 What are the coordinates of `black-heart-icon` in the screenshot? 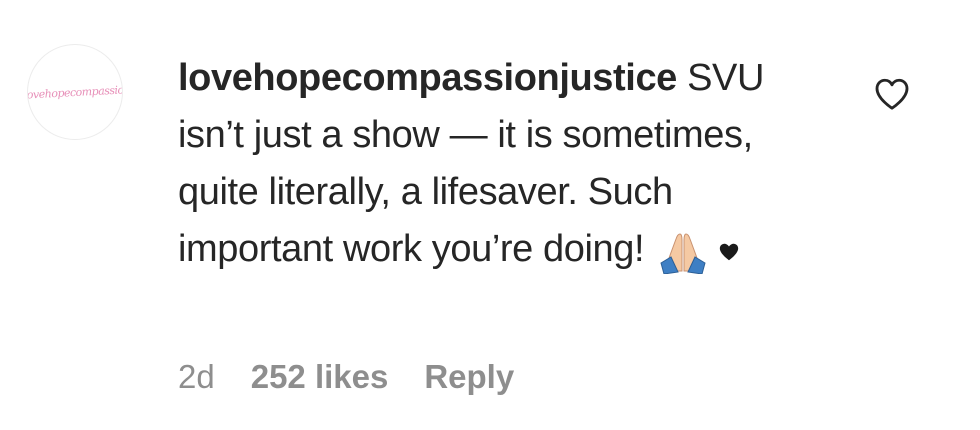 It's located at (729, 252).